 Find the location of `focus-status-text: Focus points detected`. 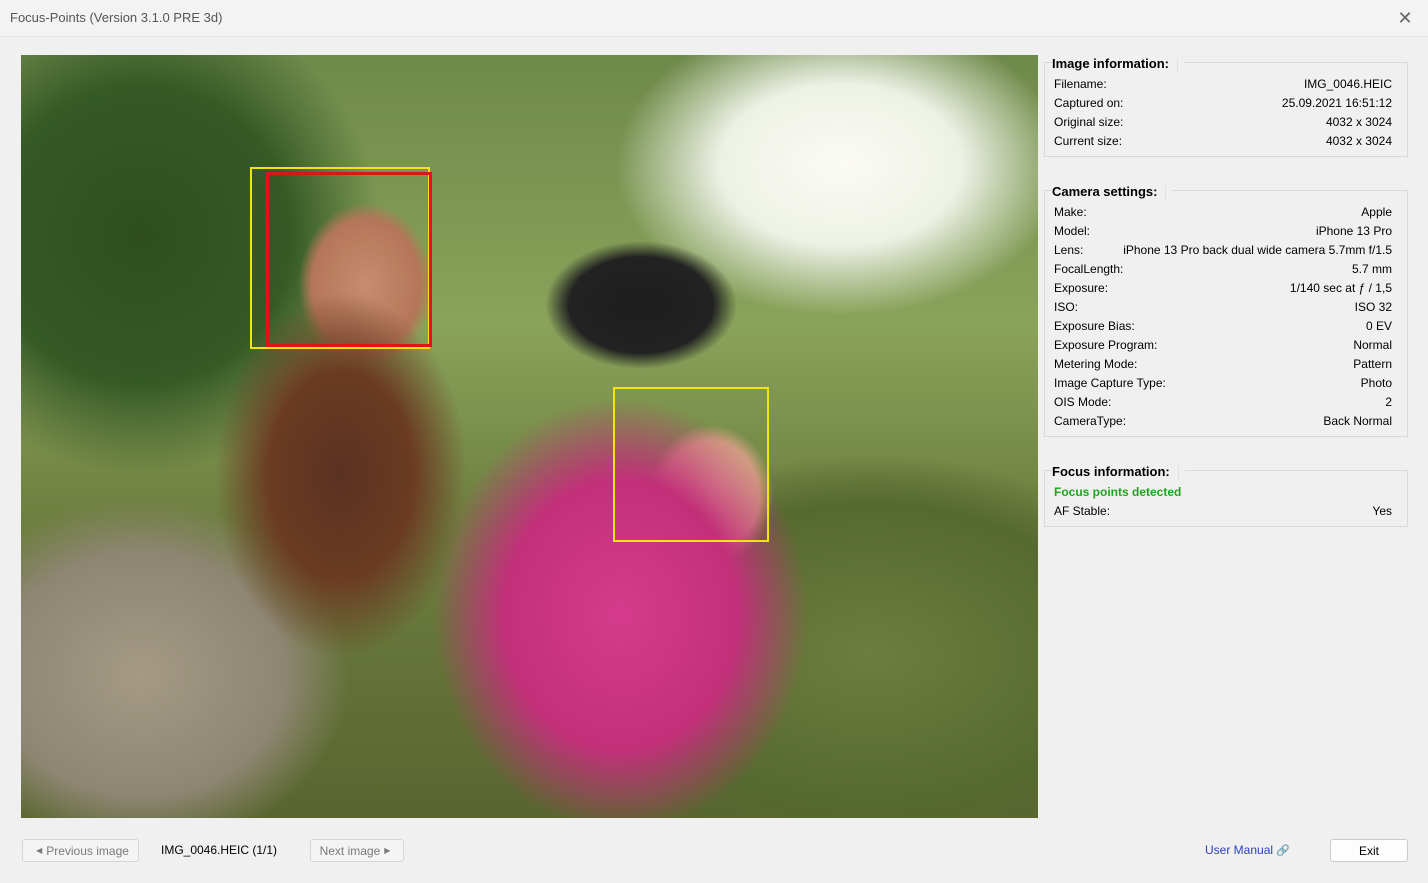

focus-status-text: Focus points detected is located at coordinates (1118, 491).